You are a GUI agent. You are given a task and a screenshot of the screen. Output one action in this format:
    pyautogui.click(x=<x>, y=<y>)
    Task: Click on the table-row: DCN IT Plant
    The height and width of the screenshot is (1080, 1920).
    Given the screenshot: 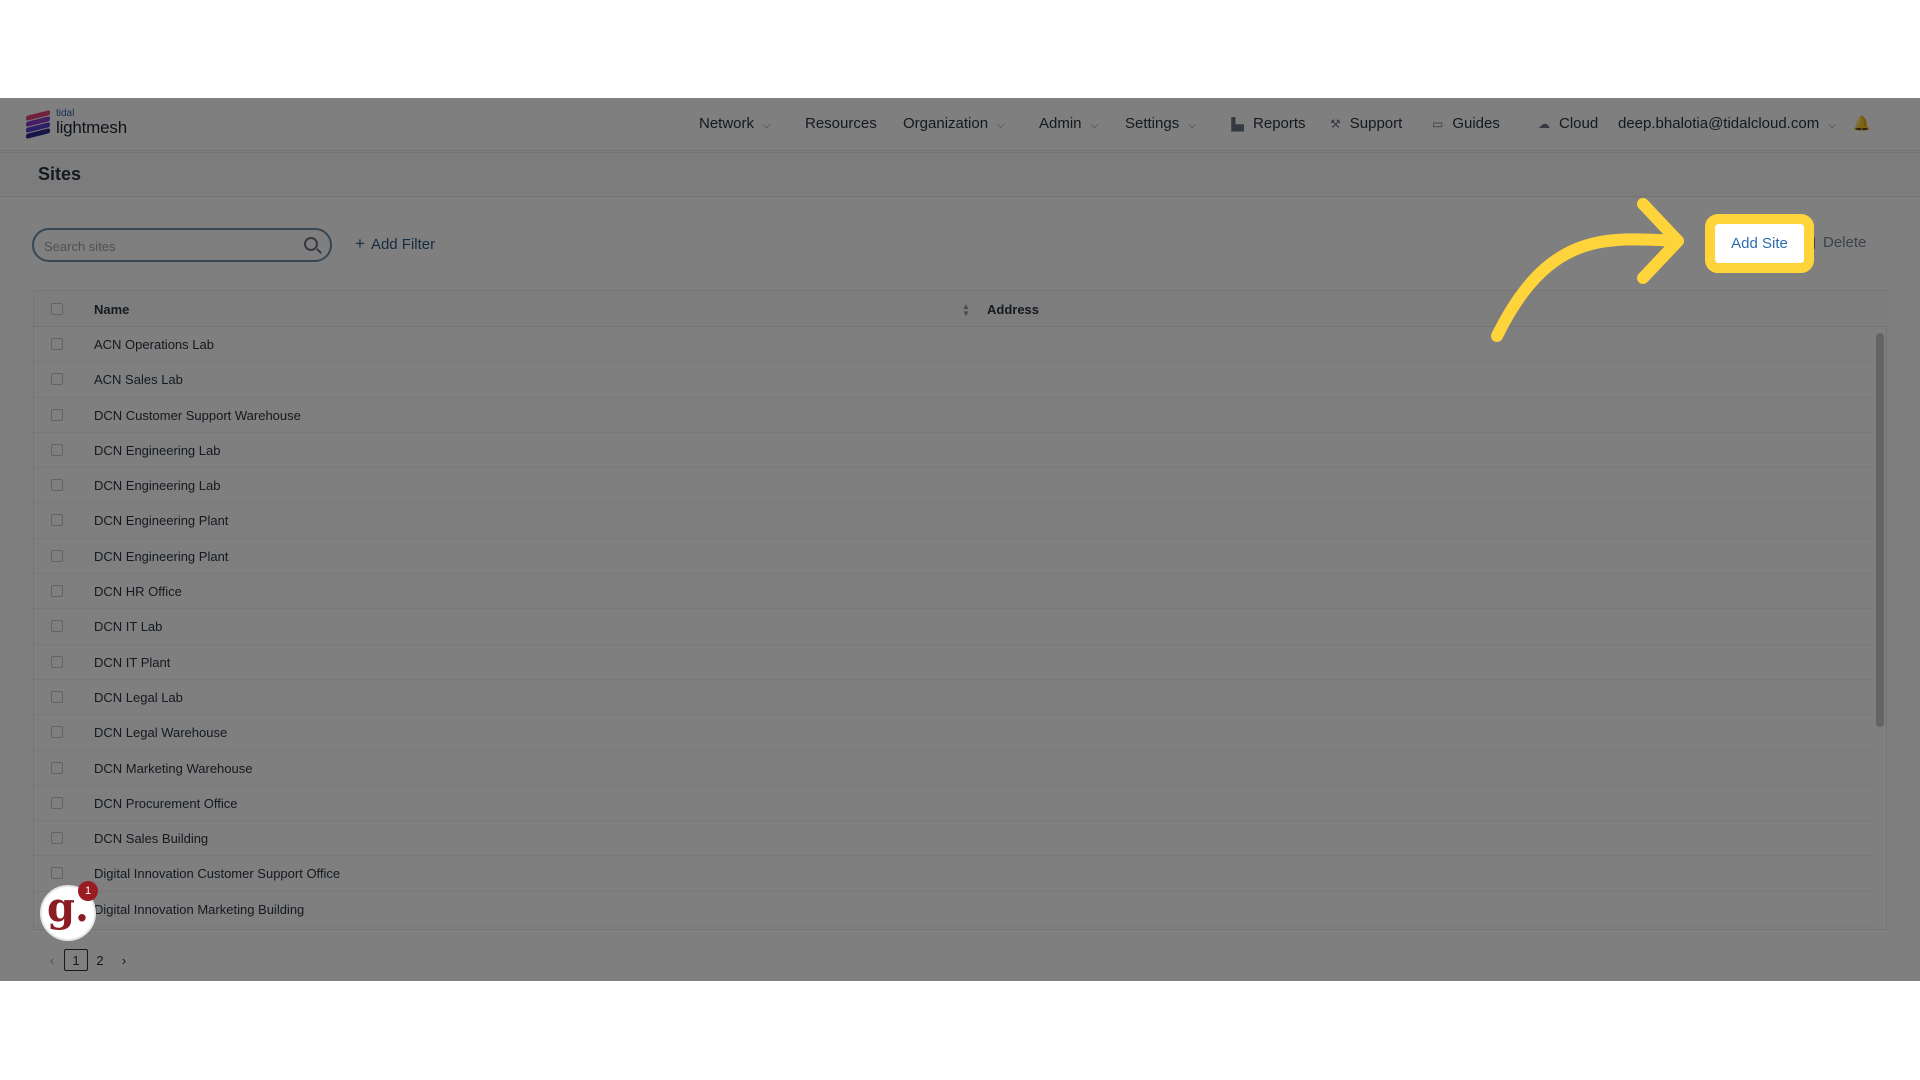 What is the action you would take?
    pyautogui.click(x=954, y=662)
    